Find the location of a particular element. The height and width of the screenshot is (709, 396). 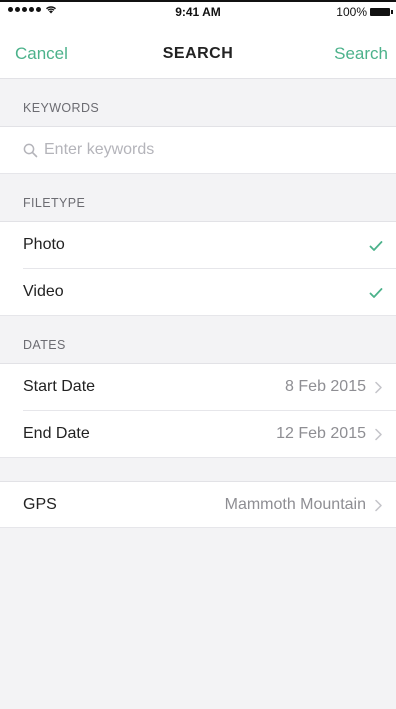

battery-indicator: 100% is located at coordinates (364, 12).